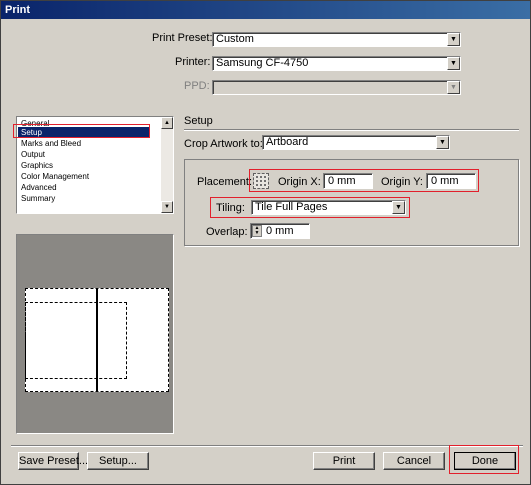  Describe the element at coordinates (167, 207) in the screenshot. I see `scroll-down-icon: ▼` at that location.